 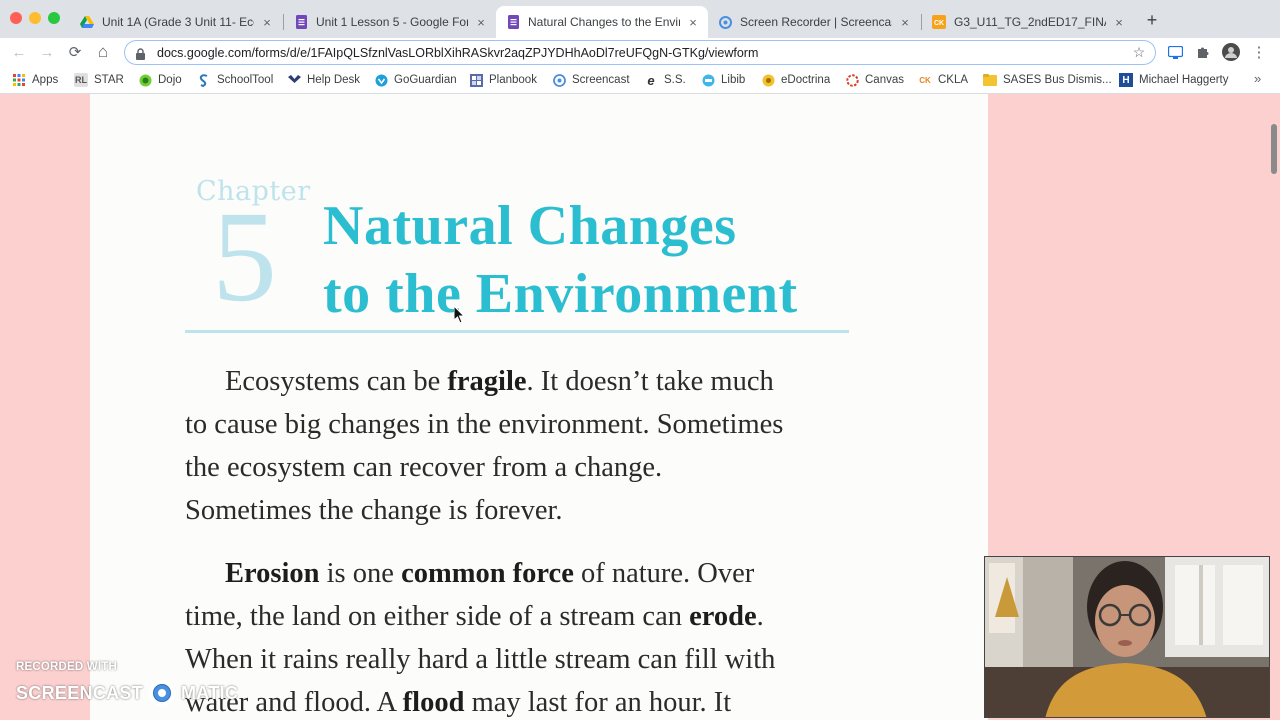 I want to click on text-run: is one, so click(x=360, y=573).